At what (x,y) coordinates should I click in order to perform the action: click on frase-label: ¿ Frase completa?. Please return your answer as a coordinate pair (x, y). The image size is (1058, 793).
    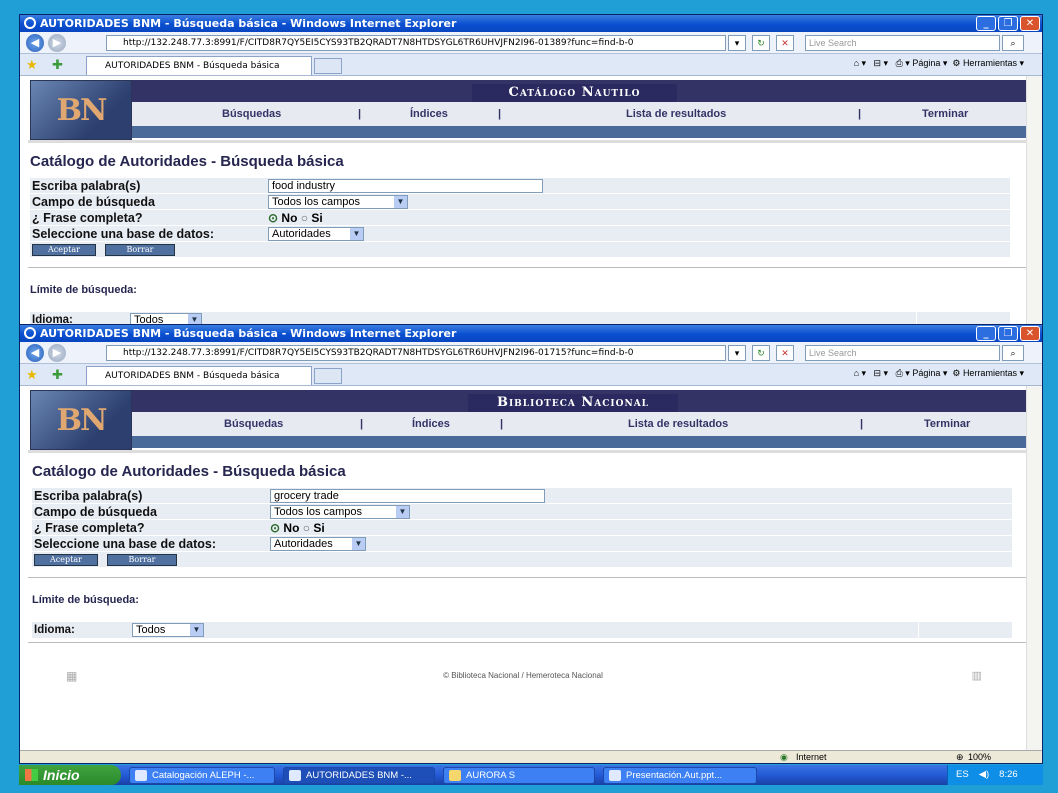
    Looking at the image, I should click on (87, 217).